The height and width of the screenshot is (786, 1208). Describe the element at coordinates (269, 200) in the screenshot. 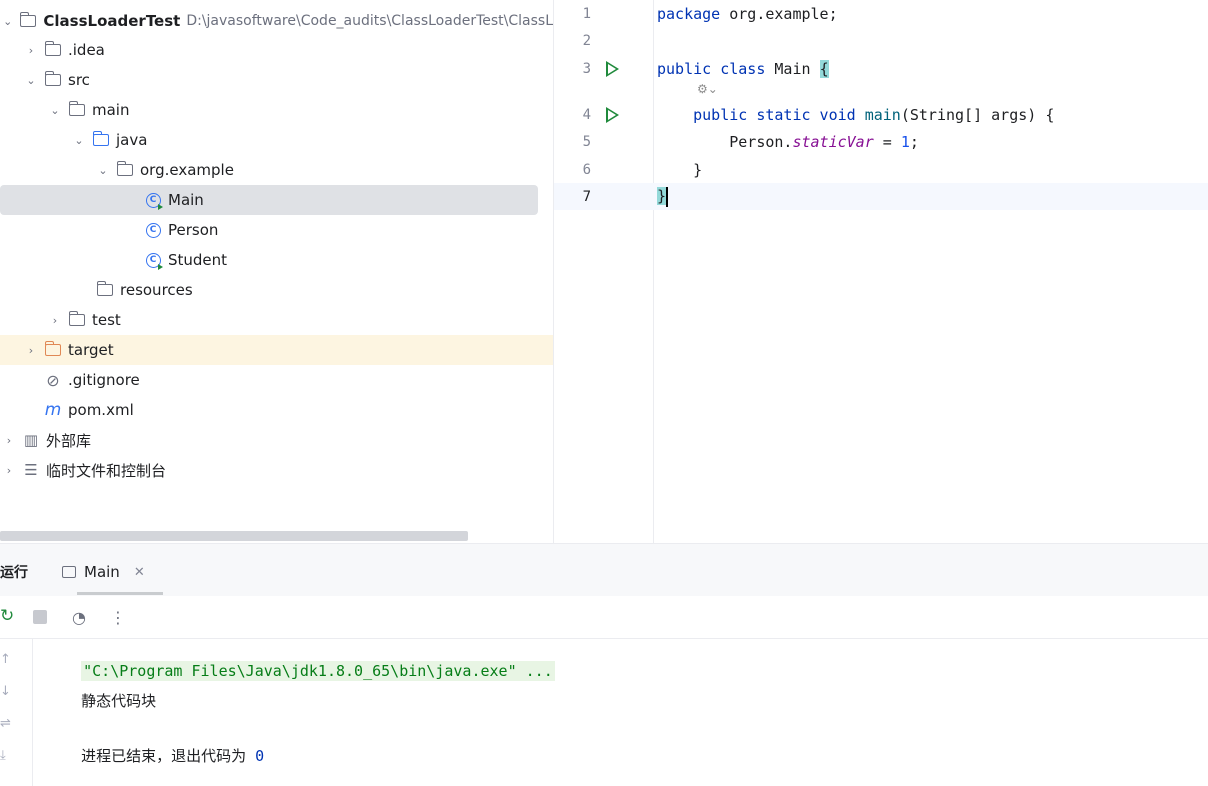

I see `tree-item-main-class: C Main` at that location.